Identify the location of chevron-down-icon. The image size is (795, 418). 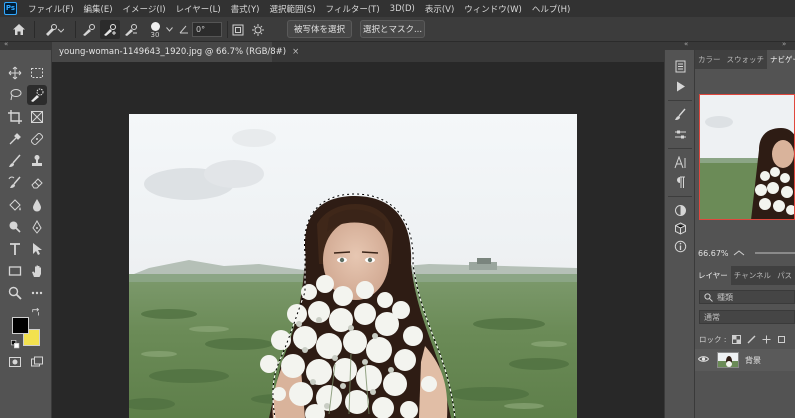
(169, 29).